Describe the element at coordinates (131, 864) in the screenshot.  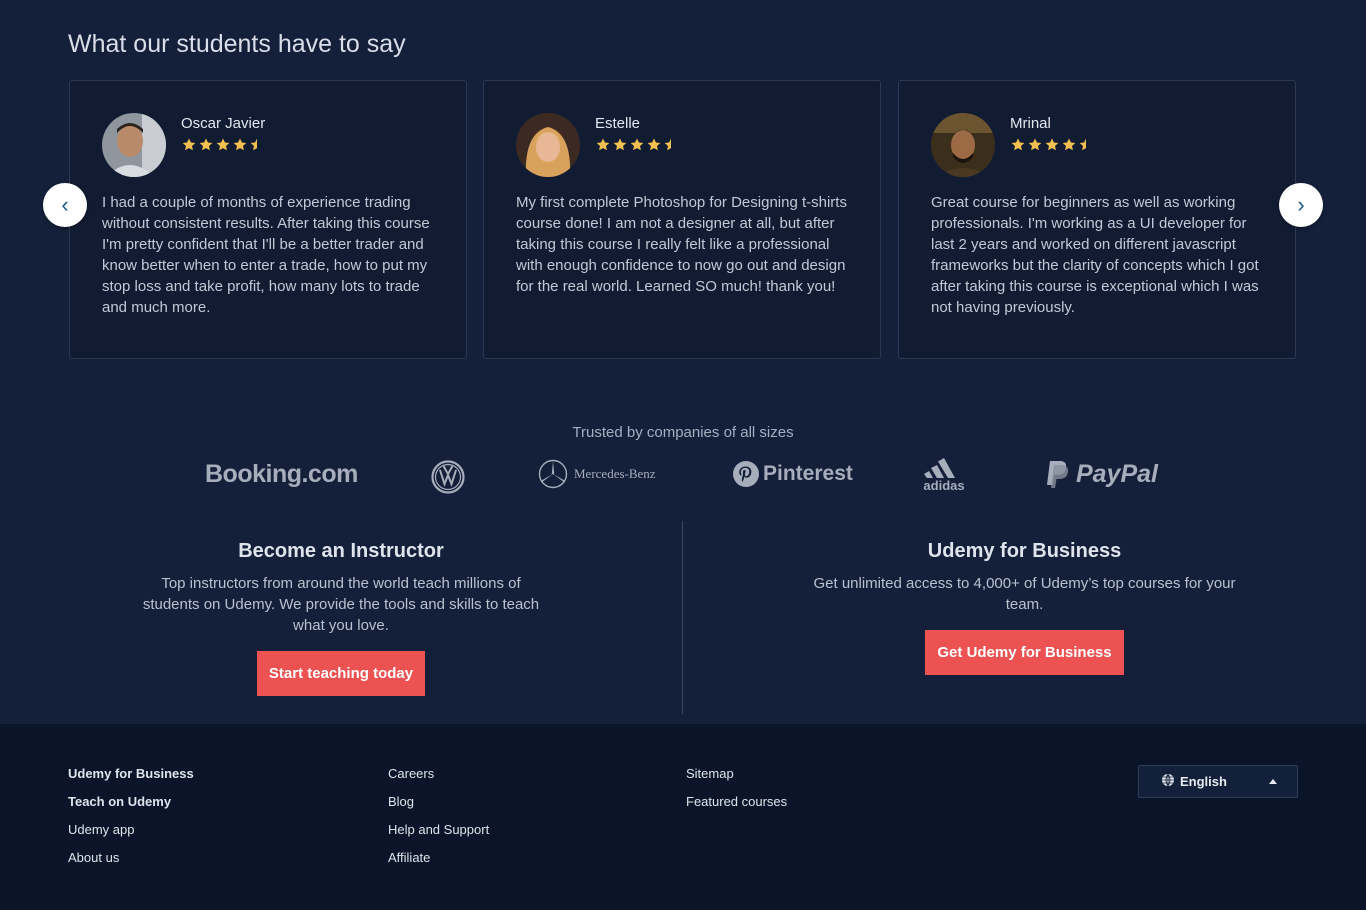
I see `footer-link-about-us: About us` at that location.